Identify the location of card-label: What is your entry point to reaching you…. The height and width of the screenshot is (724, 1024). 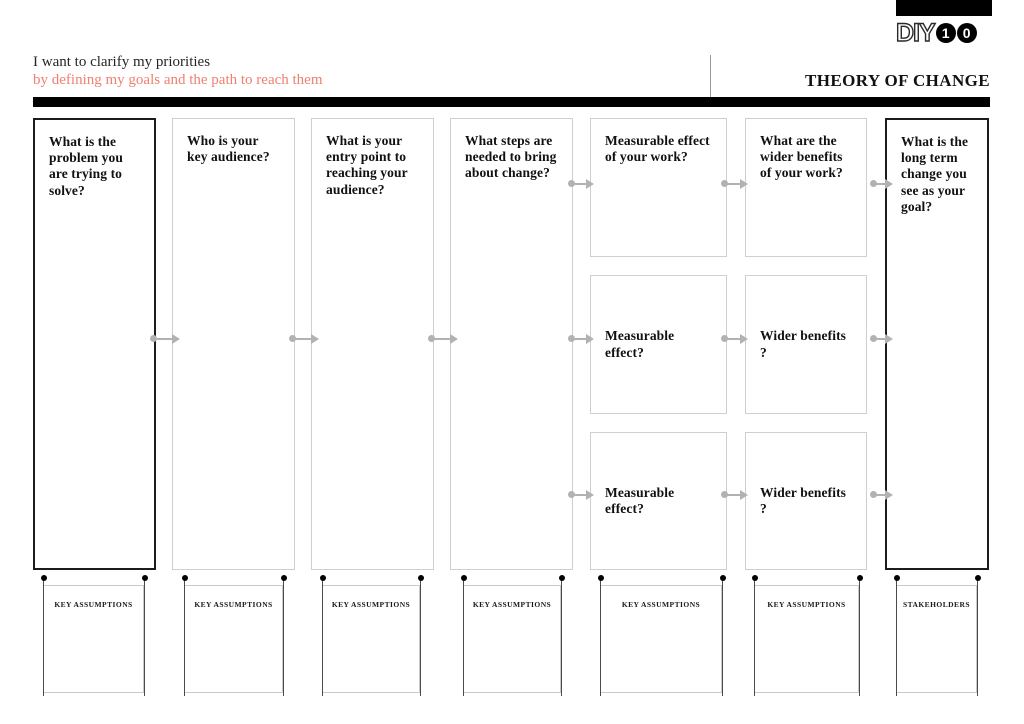
(367, 165).